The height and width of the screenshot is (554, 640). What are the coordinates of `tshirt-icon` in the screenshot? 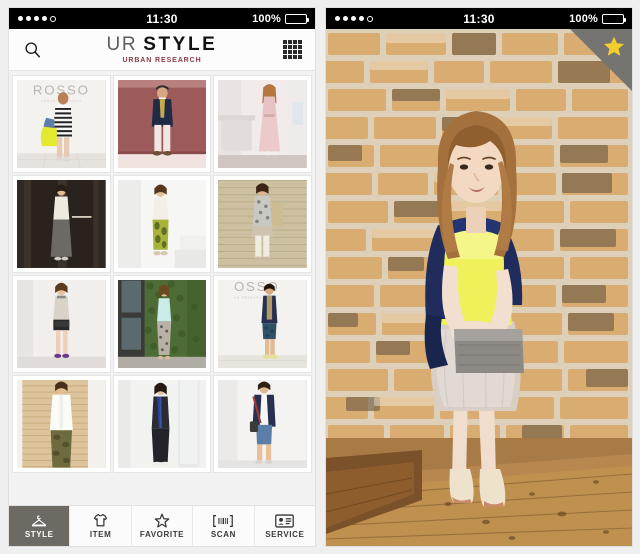 It's located at (100, 520).